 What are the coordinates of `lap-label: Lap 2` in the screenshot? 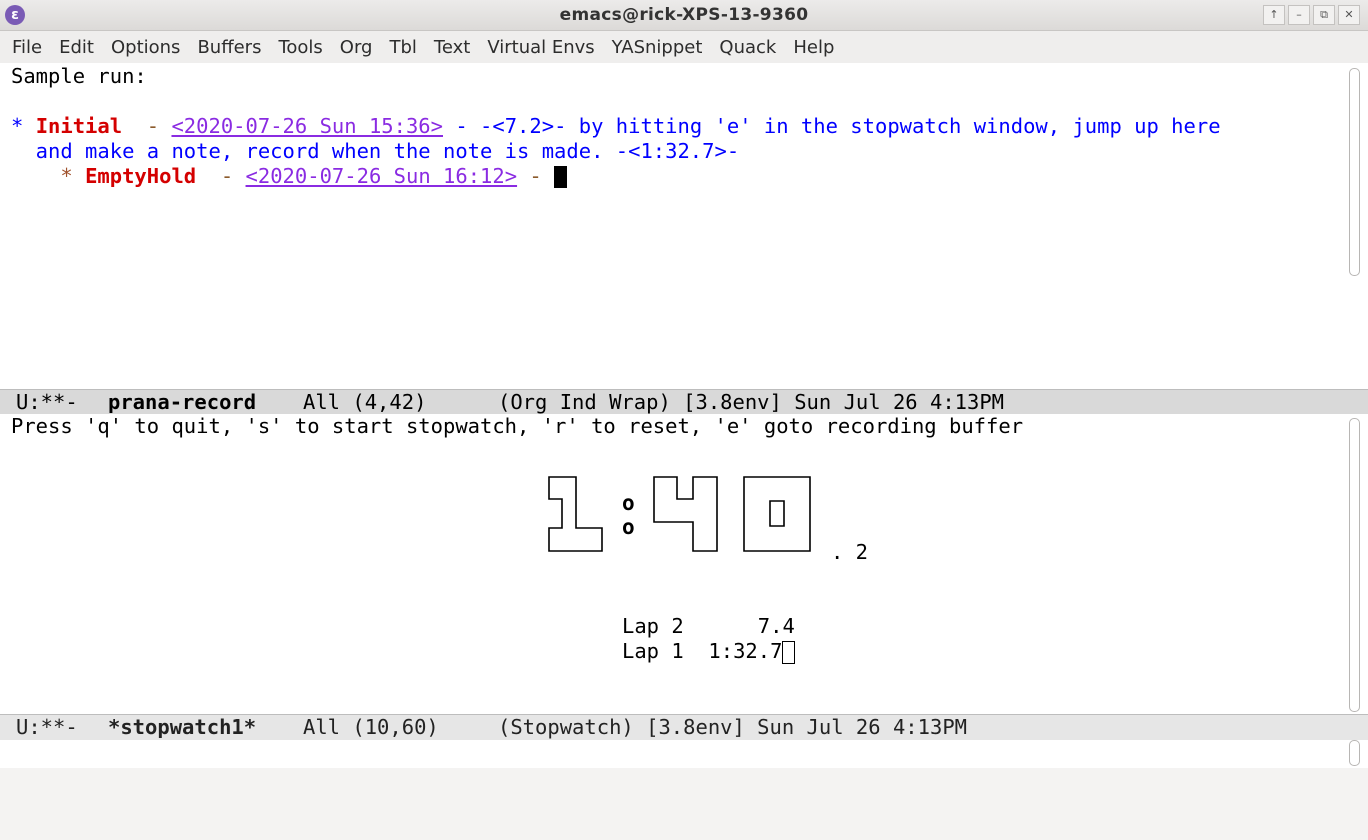 It's located at (653, 626).